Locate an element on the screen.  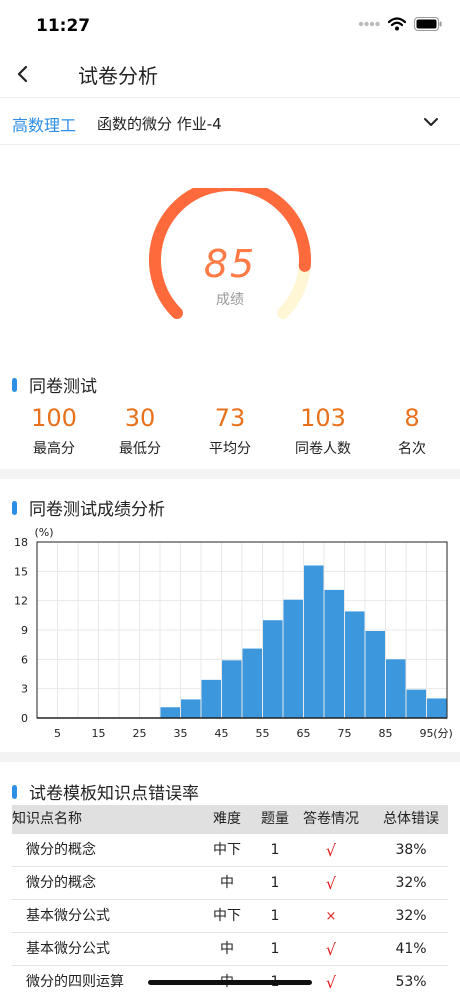
stat-rank: 8 名次 is located at coordinates (412, 431).